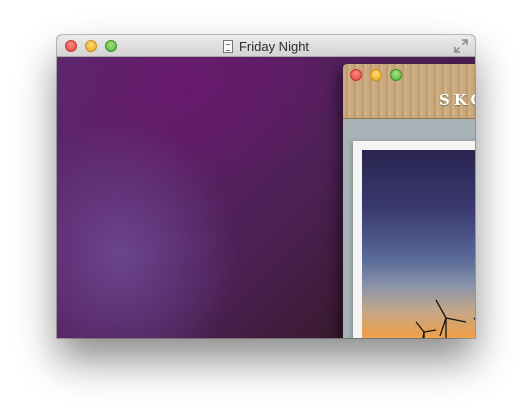 Image resolution: width=532 pixels, height=417 pixels. What do you see at coordinates (418, 244) in the screenshot?
I see `wind-turbines-photo` at bounding box center [418, 244].